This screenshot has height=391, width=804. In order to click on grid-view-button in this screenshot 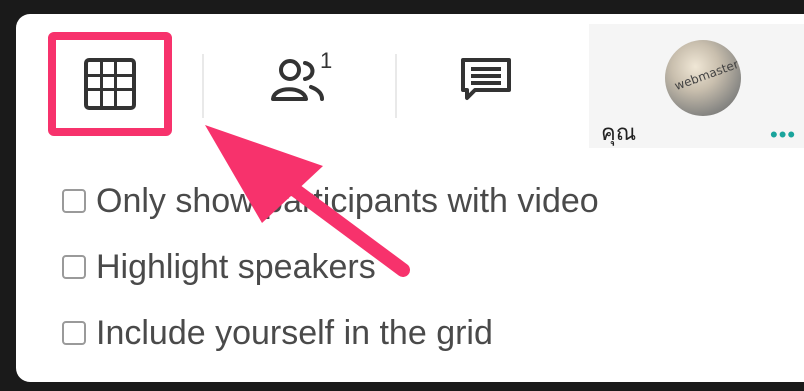, I will do `click(110, 84)`.